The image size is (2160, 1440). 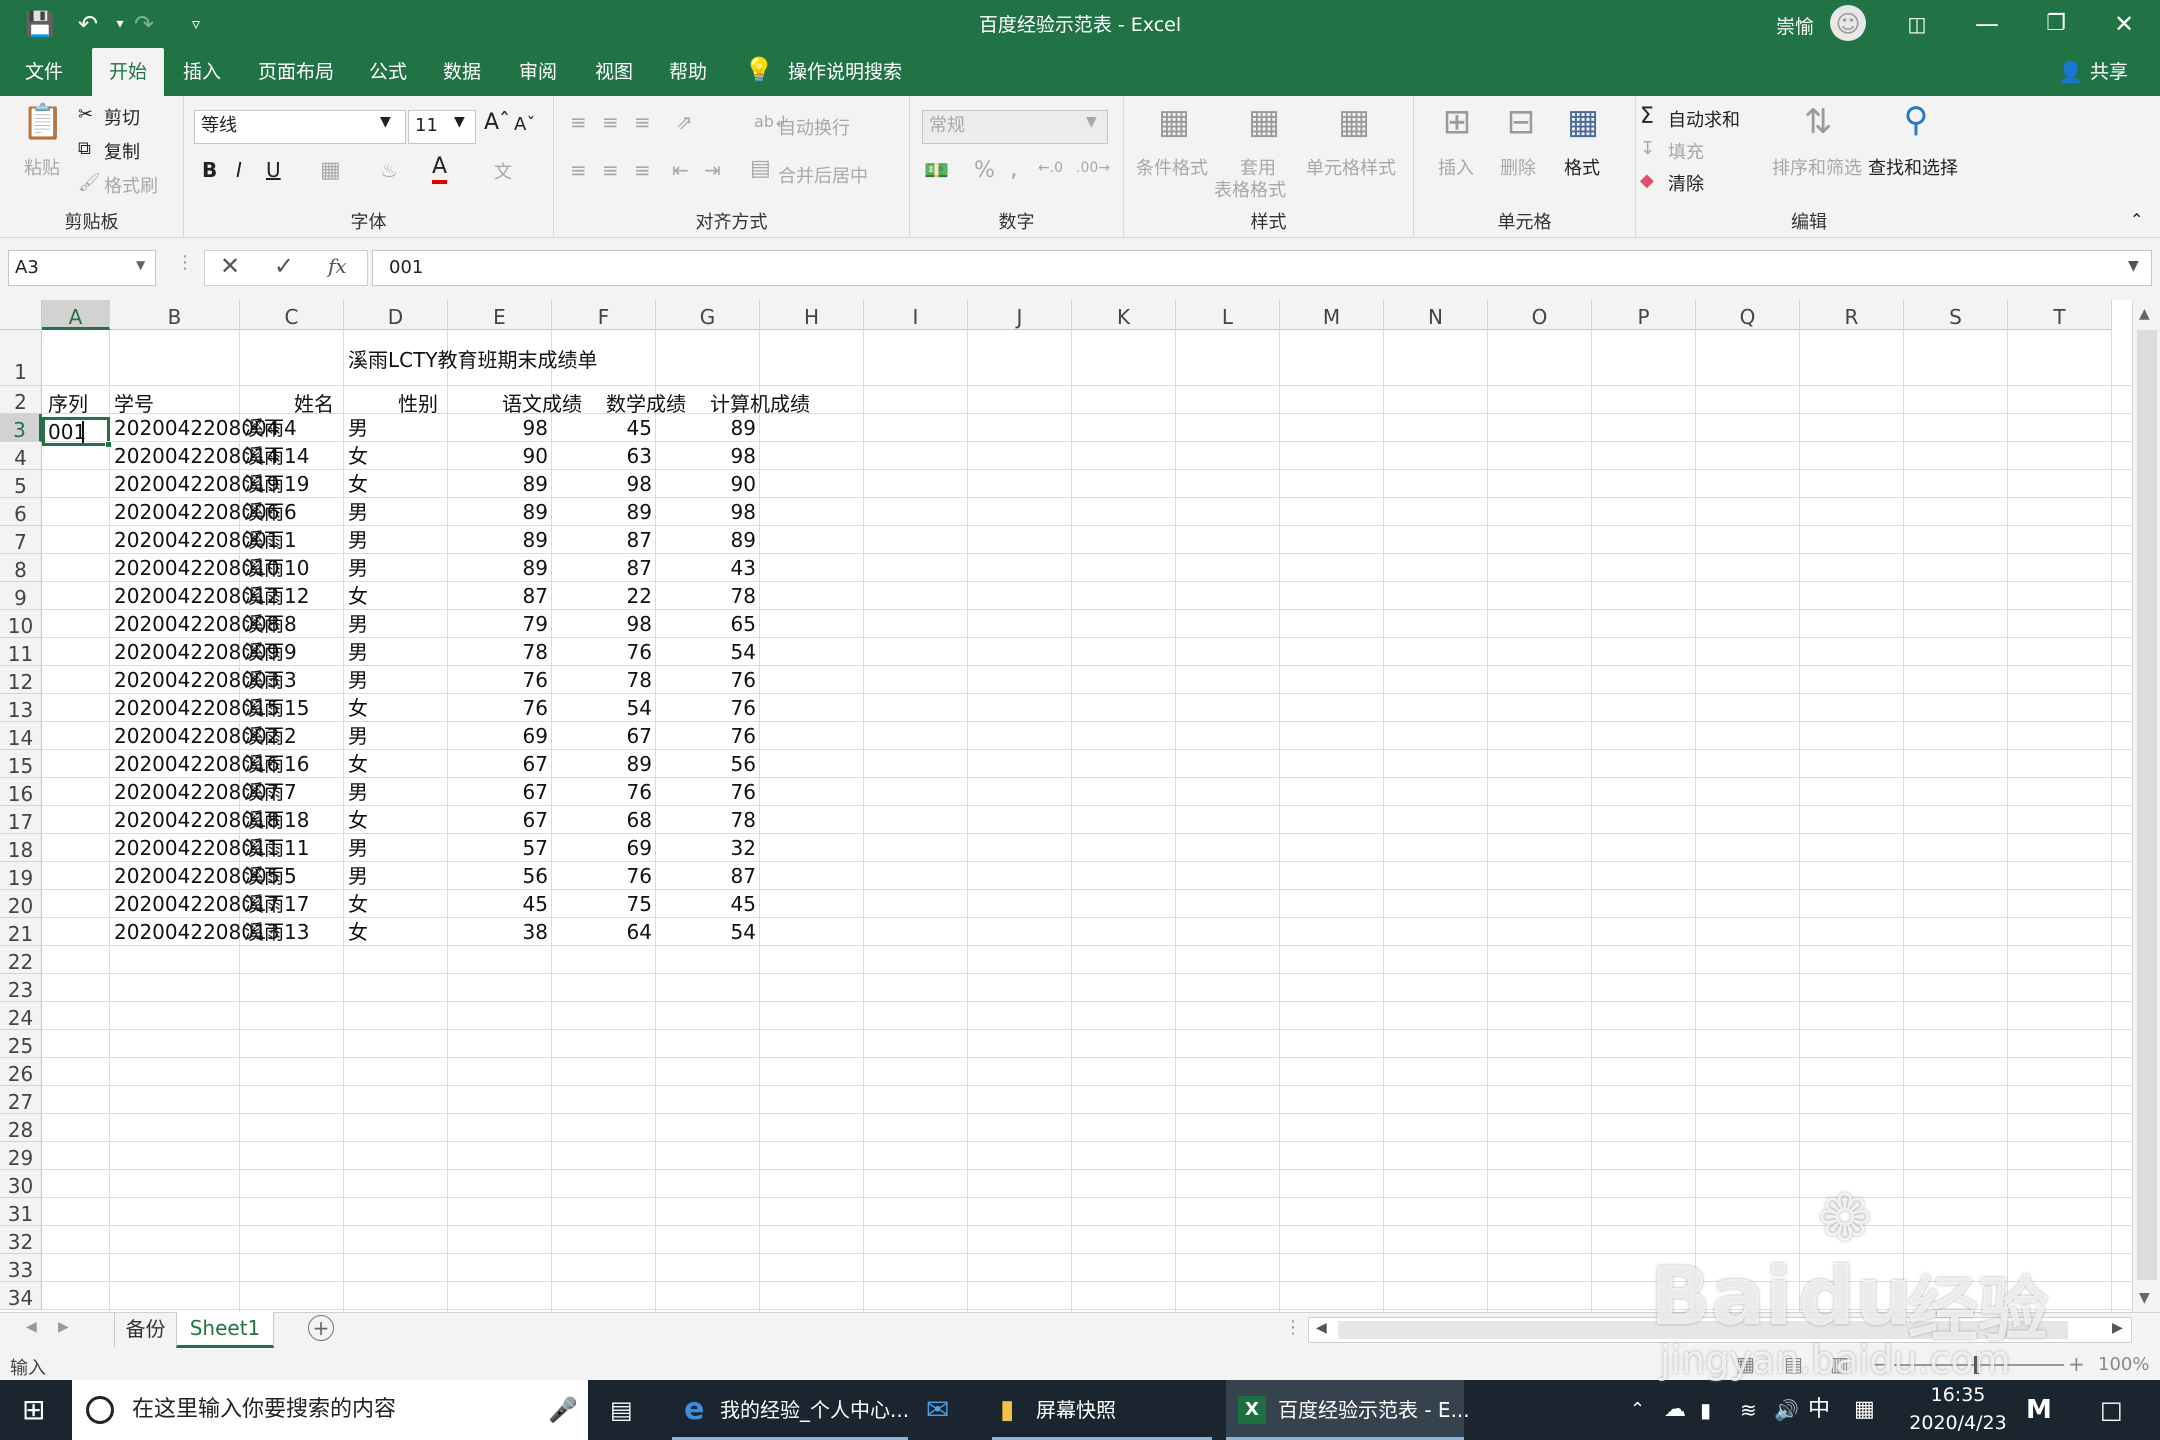 I want to click on row-header: 21, so click(x=21, y=932).